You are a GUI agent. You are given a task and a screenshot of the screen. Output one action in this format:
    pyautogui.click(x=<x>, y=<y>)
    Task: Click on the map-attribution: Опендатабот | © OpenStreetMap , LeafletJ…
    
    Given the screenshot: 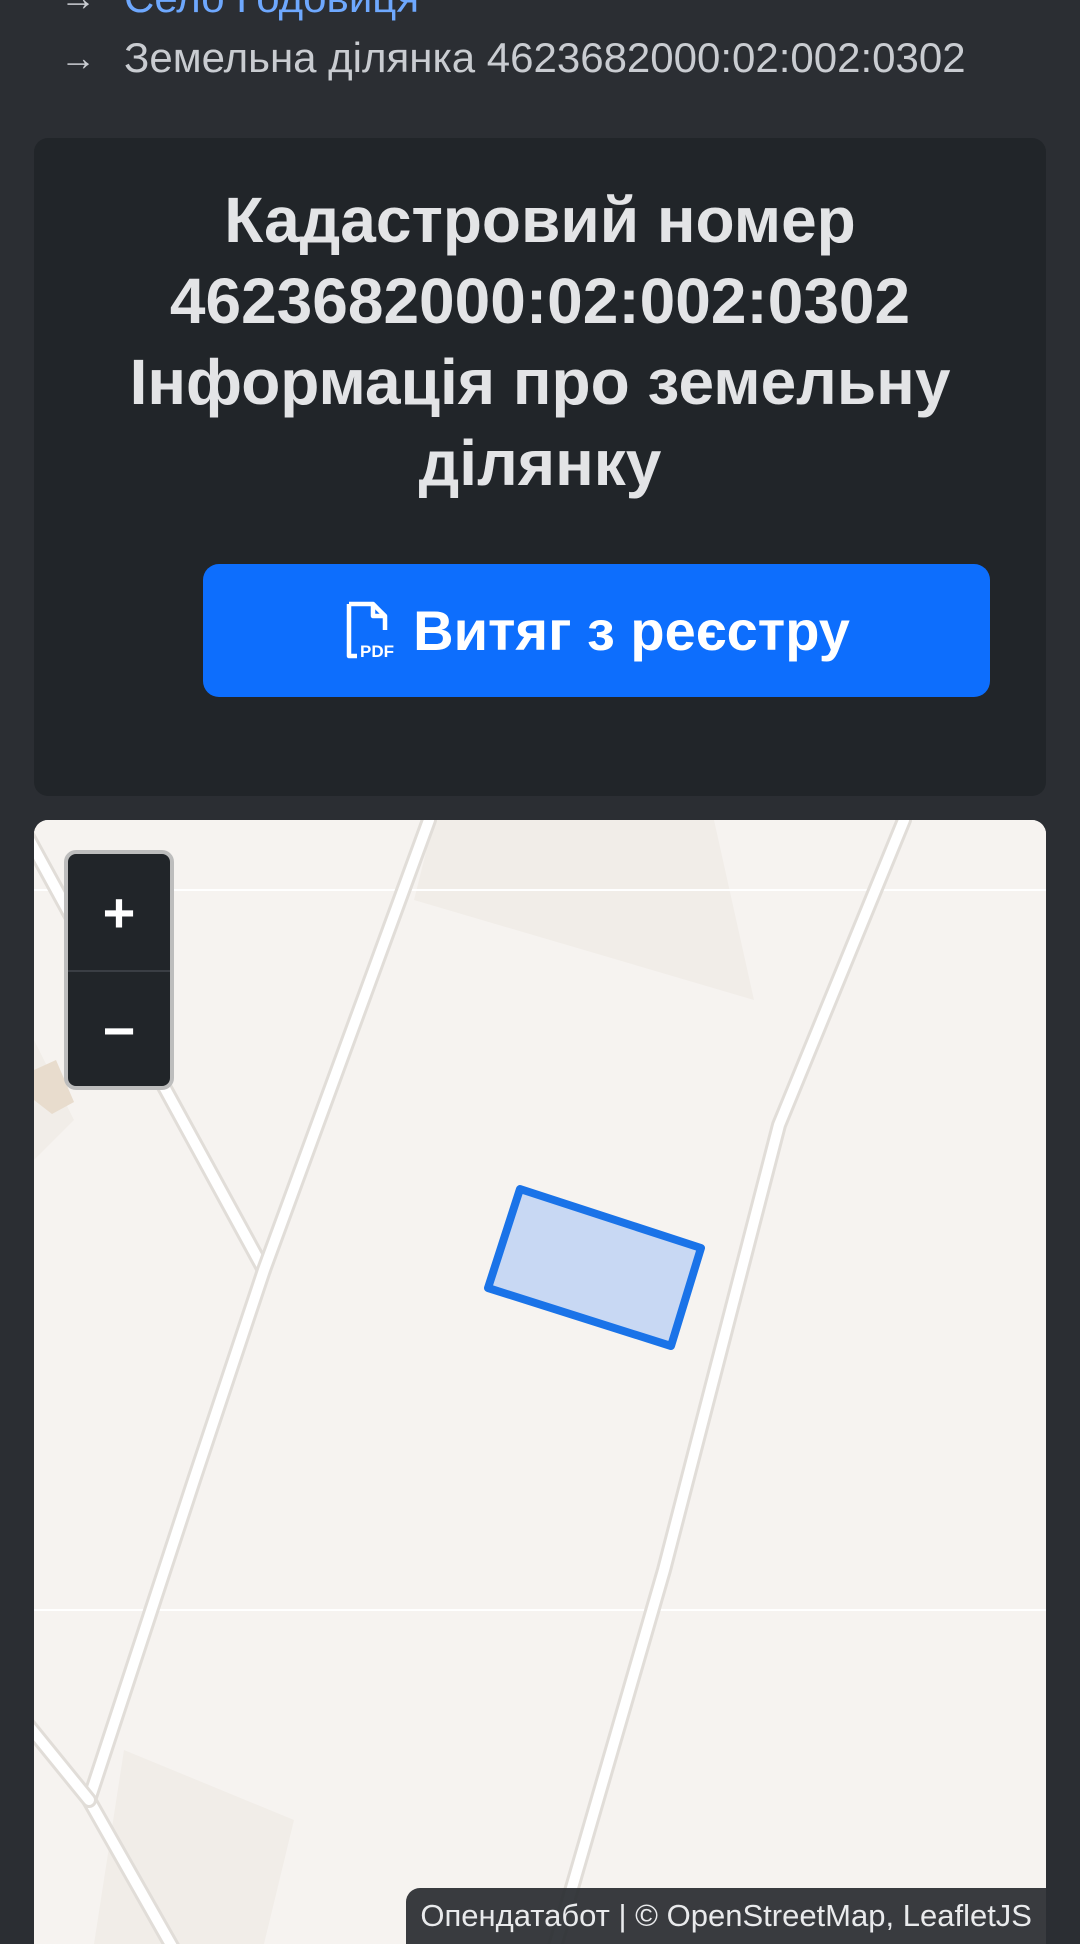 What is the action you would take?
    pyautogui.click(x=726, y=1916)
    